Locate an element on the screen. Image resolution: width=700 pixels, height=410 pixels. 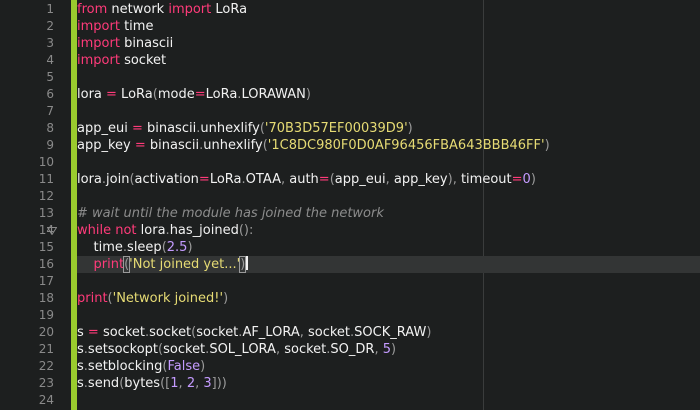
code-token: 2.5 is located at coordinates (177, 247).